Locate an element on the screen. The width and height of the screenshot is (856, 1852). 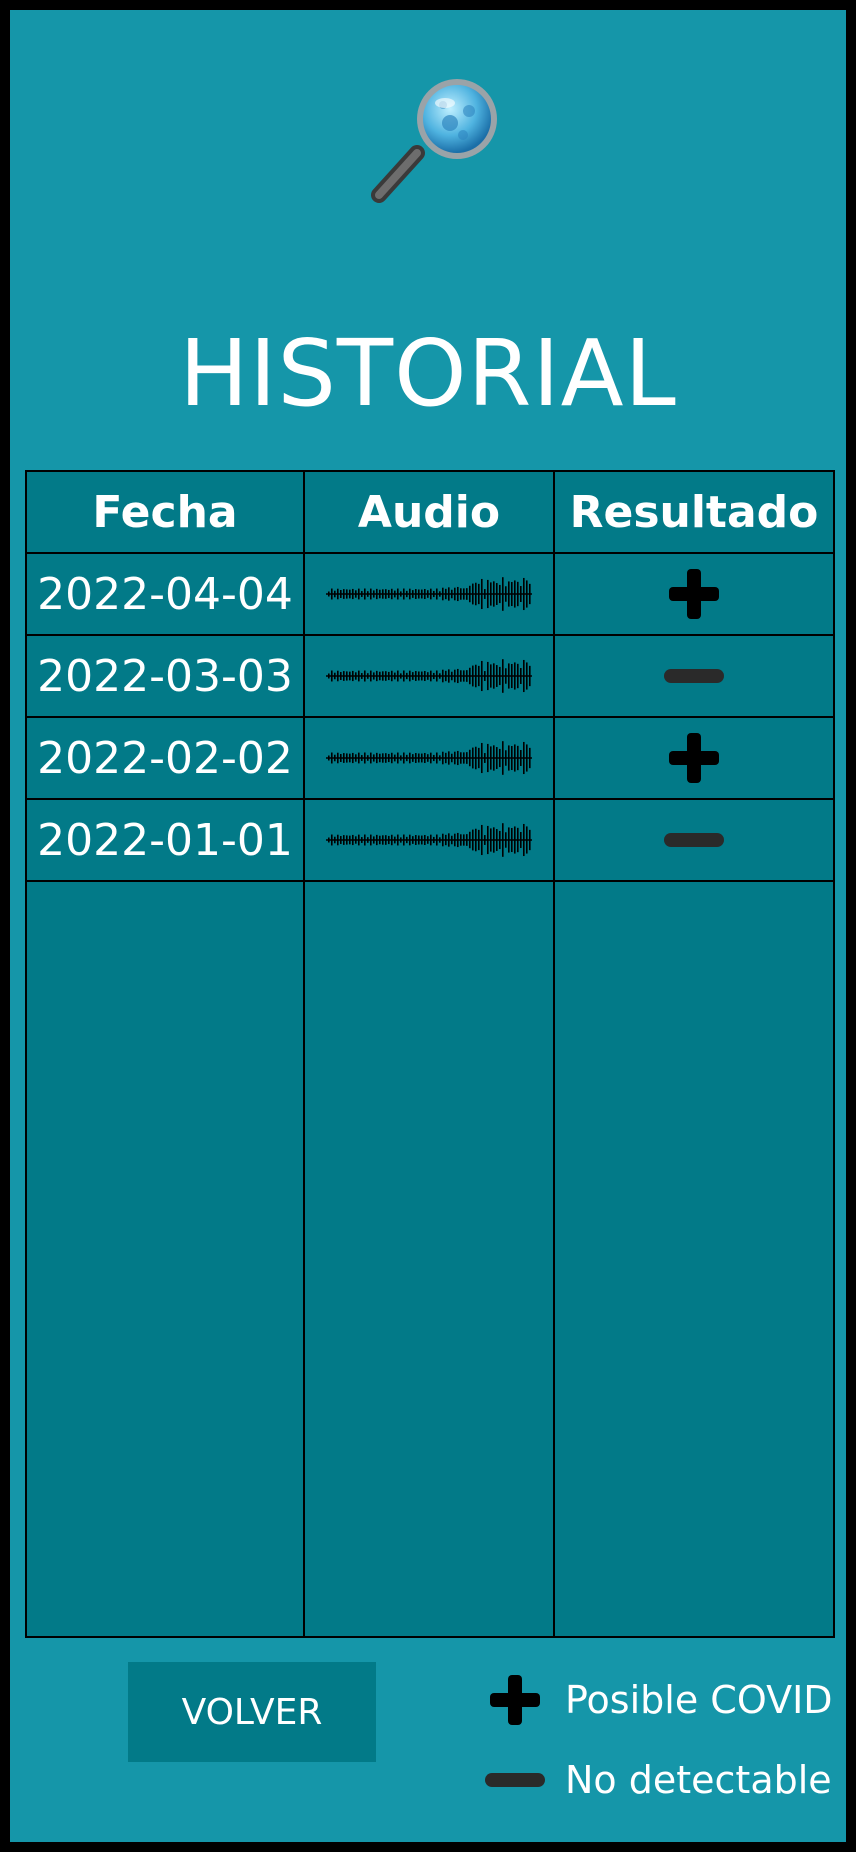
legend-item-positive: Posible COVID is located at coordinates (659, 1700).